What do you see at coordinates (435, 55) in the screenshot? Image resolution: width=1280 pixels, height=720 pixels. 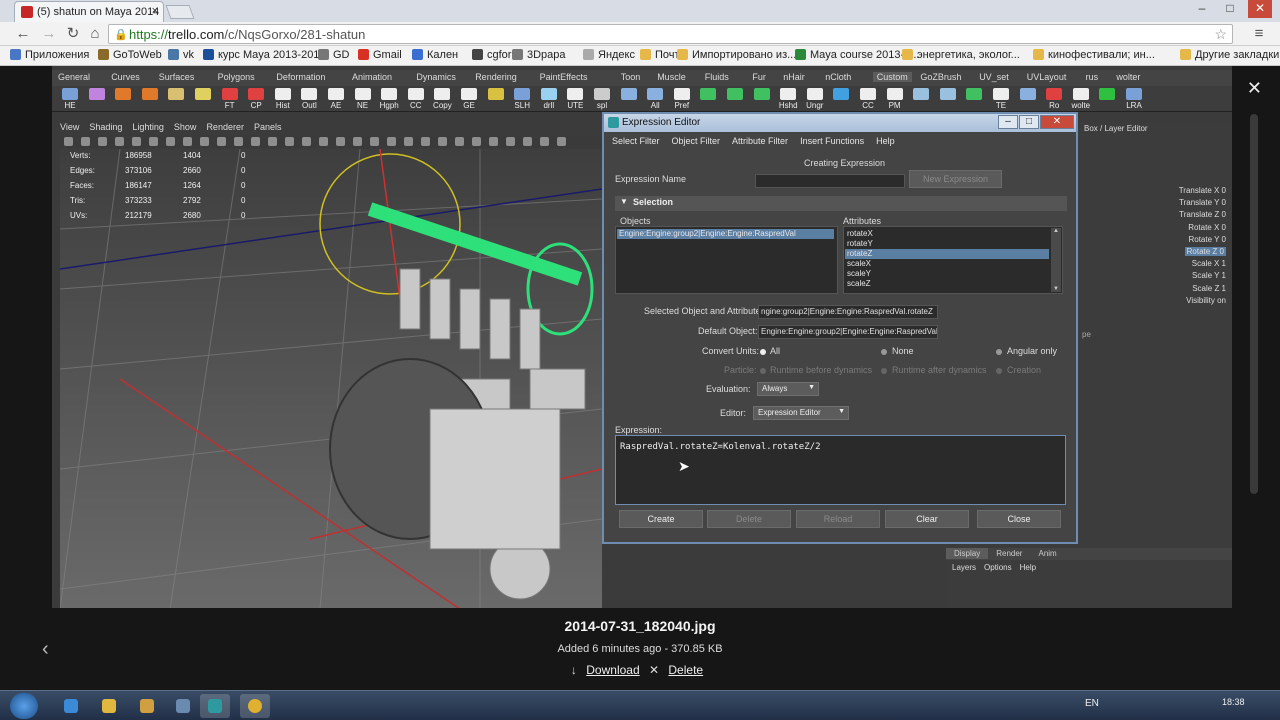 I see `bookmark-item: Кален` at bounding box center [435, 55].